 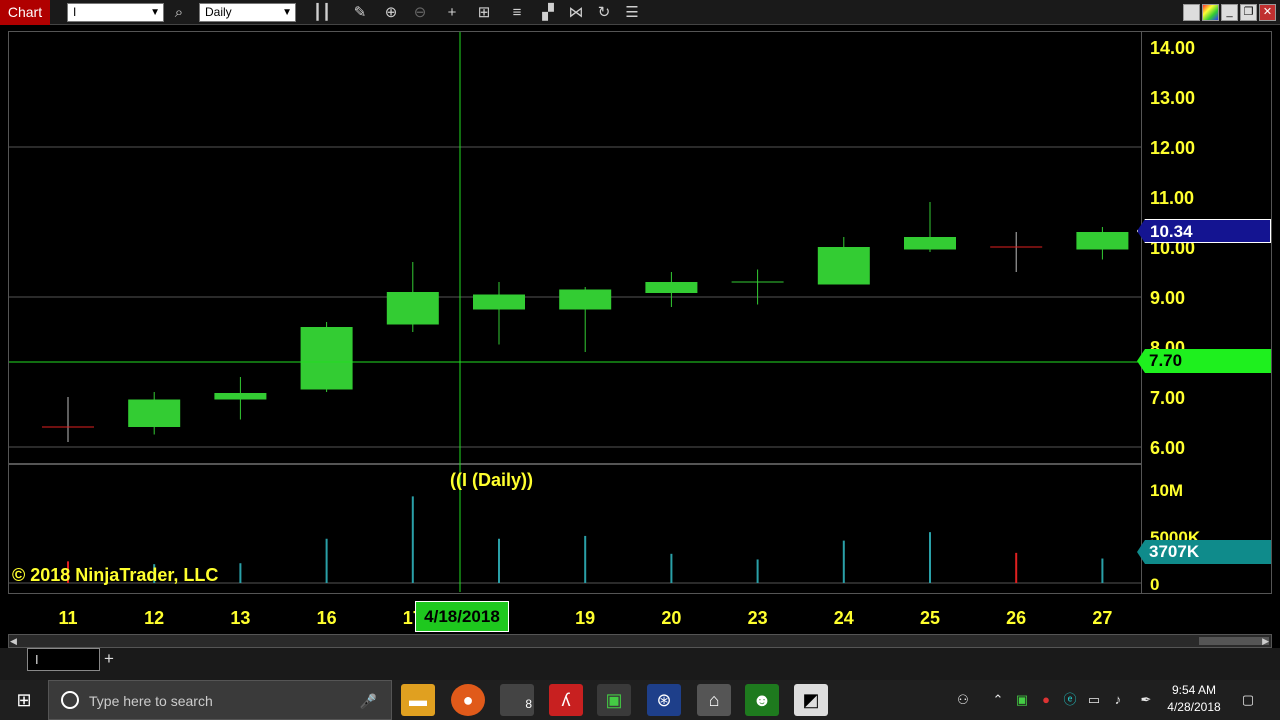 What do you see at coordinates (1016, 618) in the screenshot?
I see `x-tick-label: 26` at bounding box center [1016, 618].